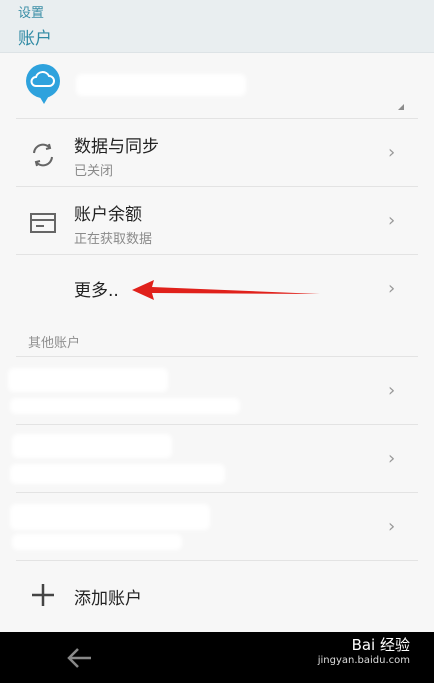  Describe the element at coordinates (108, 215) in the screenshot. I see `balance-label: 账户余额` at that location.